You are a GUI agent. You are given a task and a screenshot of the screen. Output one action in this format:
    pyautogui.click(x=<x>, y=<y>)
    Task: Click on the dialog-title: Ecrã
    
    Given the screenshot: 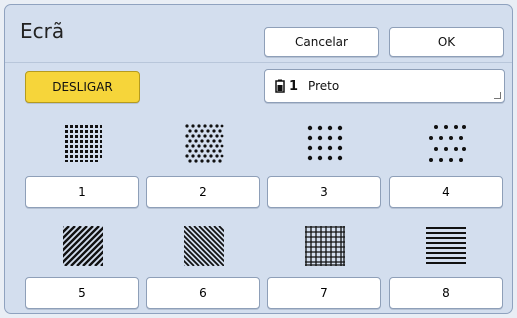 What is the action you would take?
    pyautogui.click(x=42, y=31)
    